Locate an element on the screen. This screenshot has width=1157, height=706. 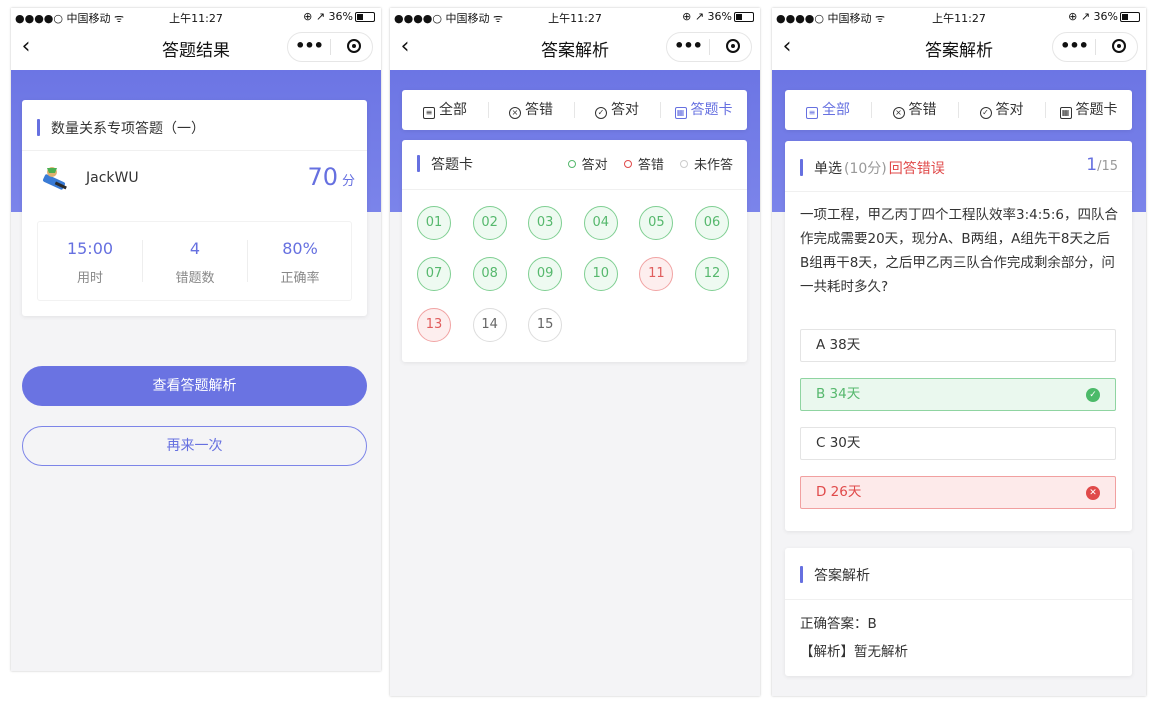
score-unit: 分 is located at coordinates (348, 181).